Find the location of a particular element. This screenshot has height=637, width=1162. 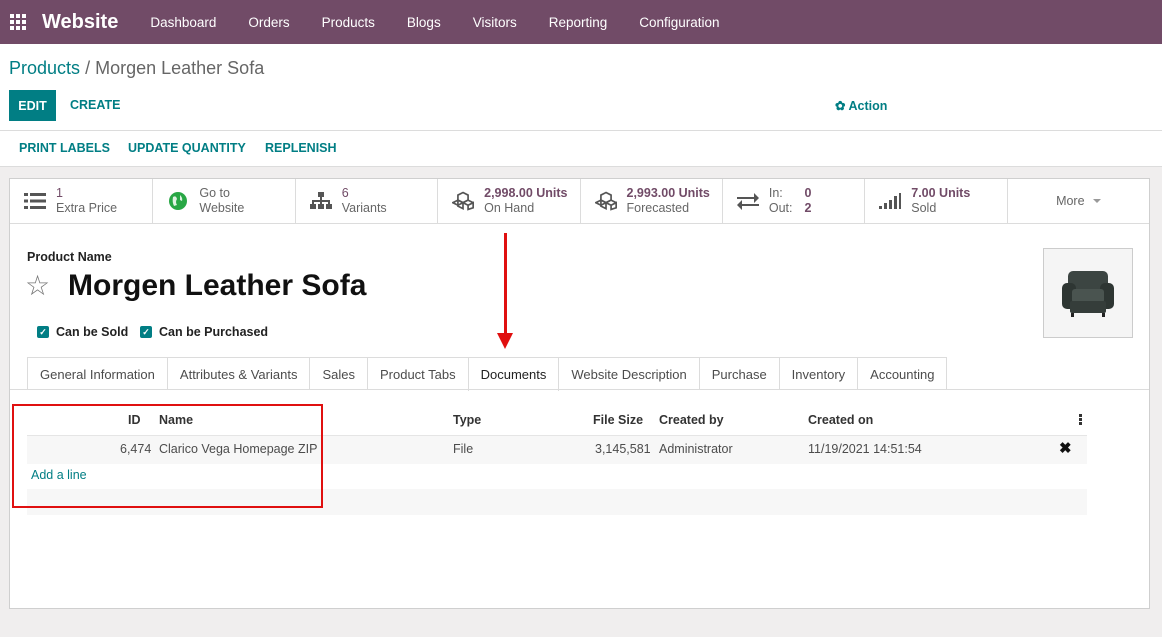

on-hand-button: 2,998.00 Units On Hand is located at coordinates (509, 201).